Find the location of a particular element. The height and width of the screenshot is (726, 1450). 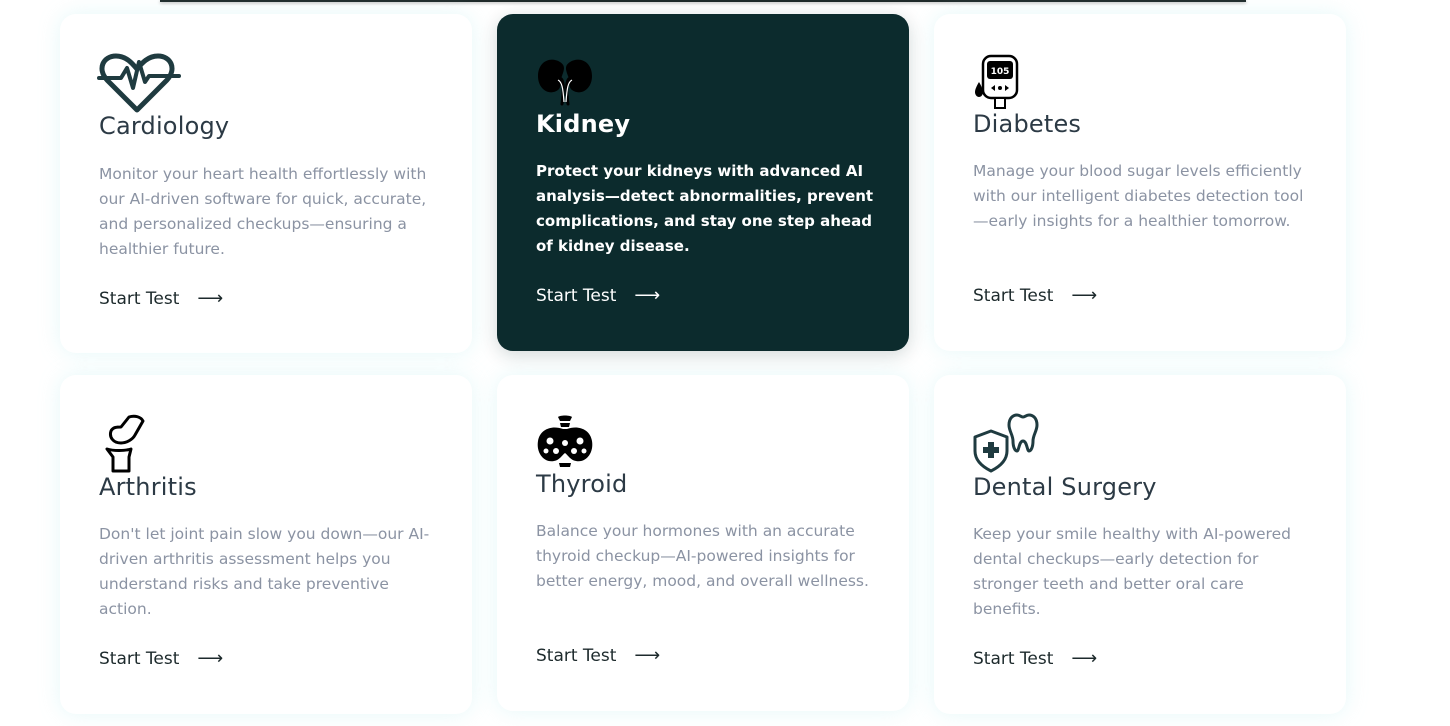

start-test-link-kidney: Start Test ⟶ is located at coordinates (598, 296).